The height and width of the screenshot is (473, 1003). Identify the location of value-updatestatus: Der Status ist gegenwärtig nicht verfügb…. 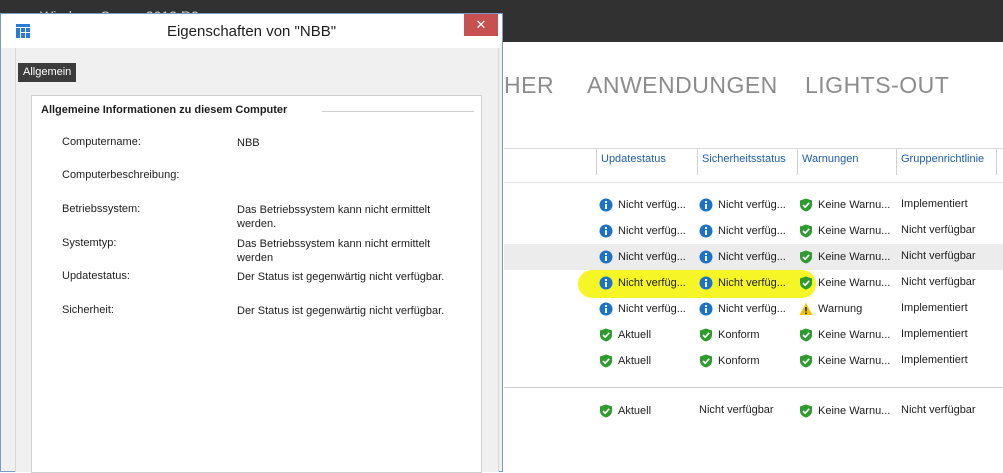
(341, 277).